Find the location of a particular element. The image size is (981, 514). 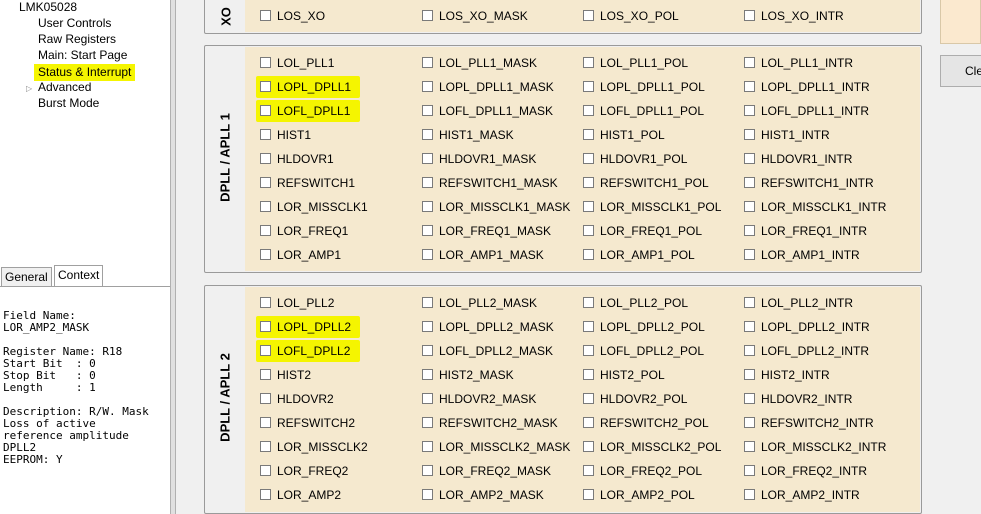

checkbox-refswitch2-mask: REFSWITCH2_MASK is located at coordinates (491, 423).